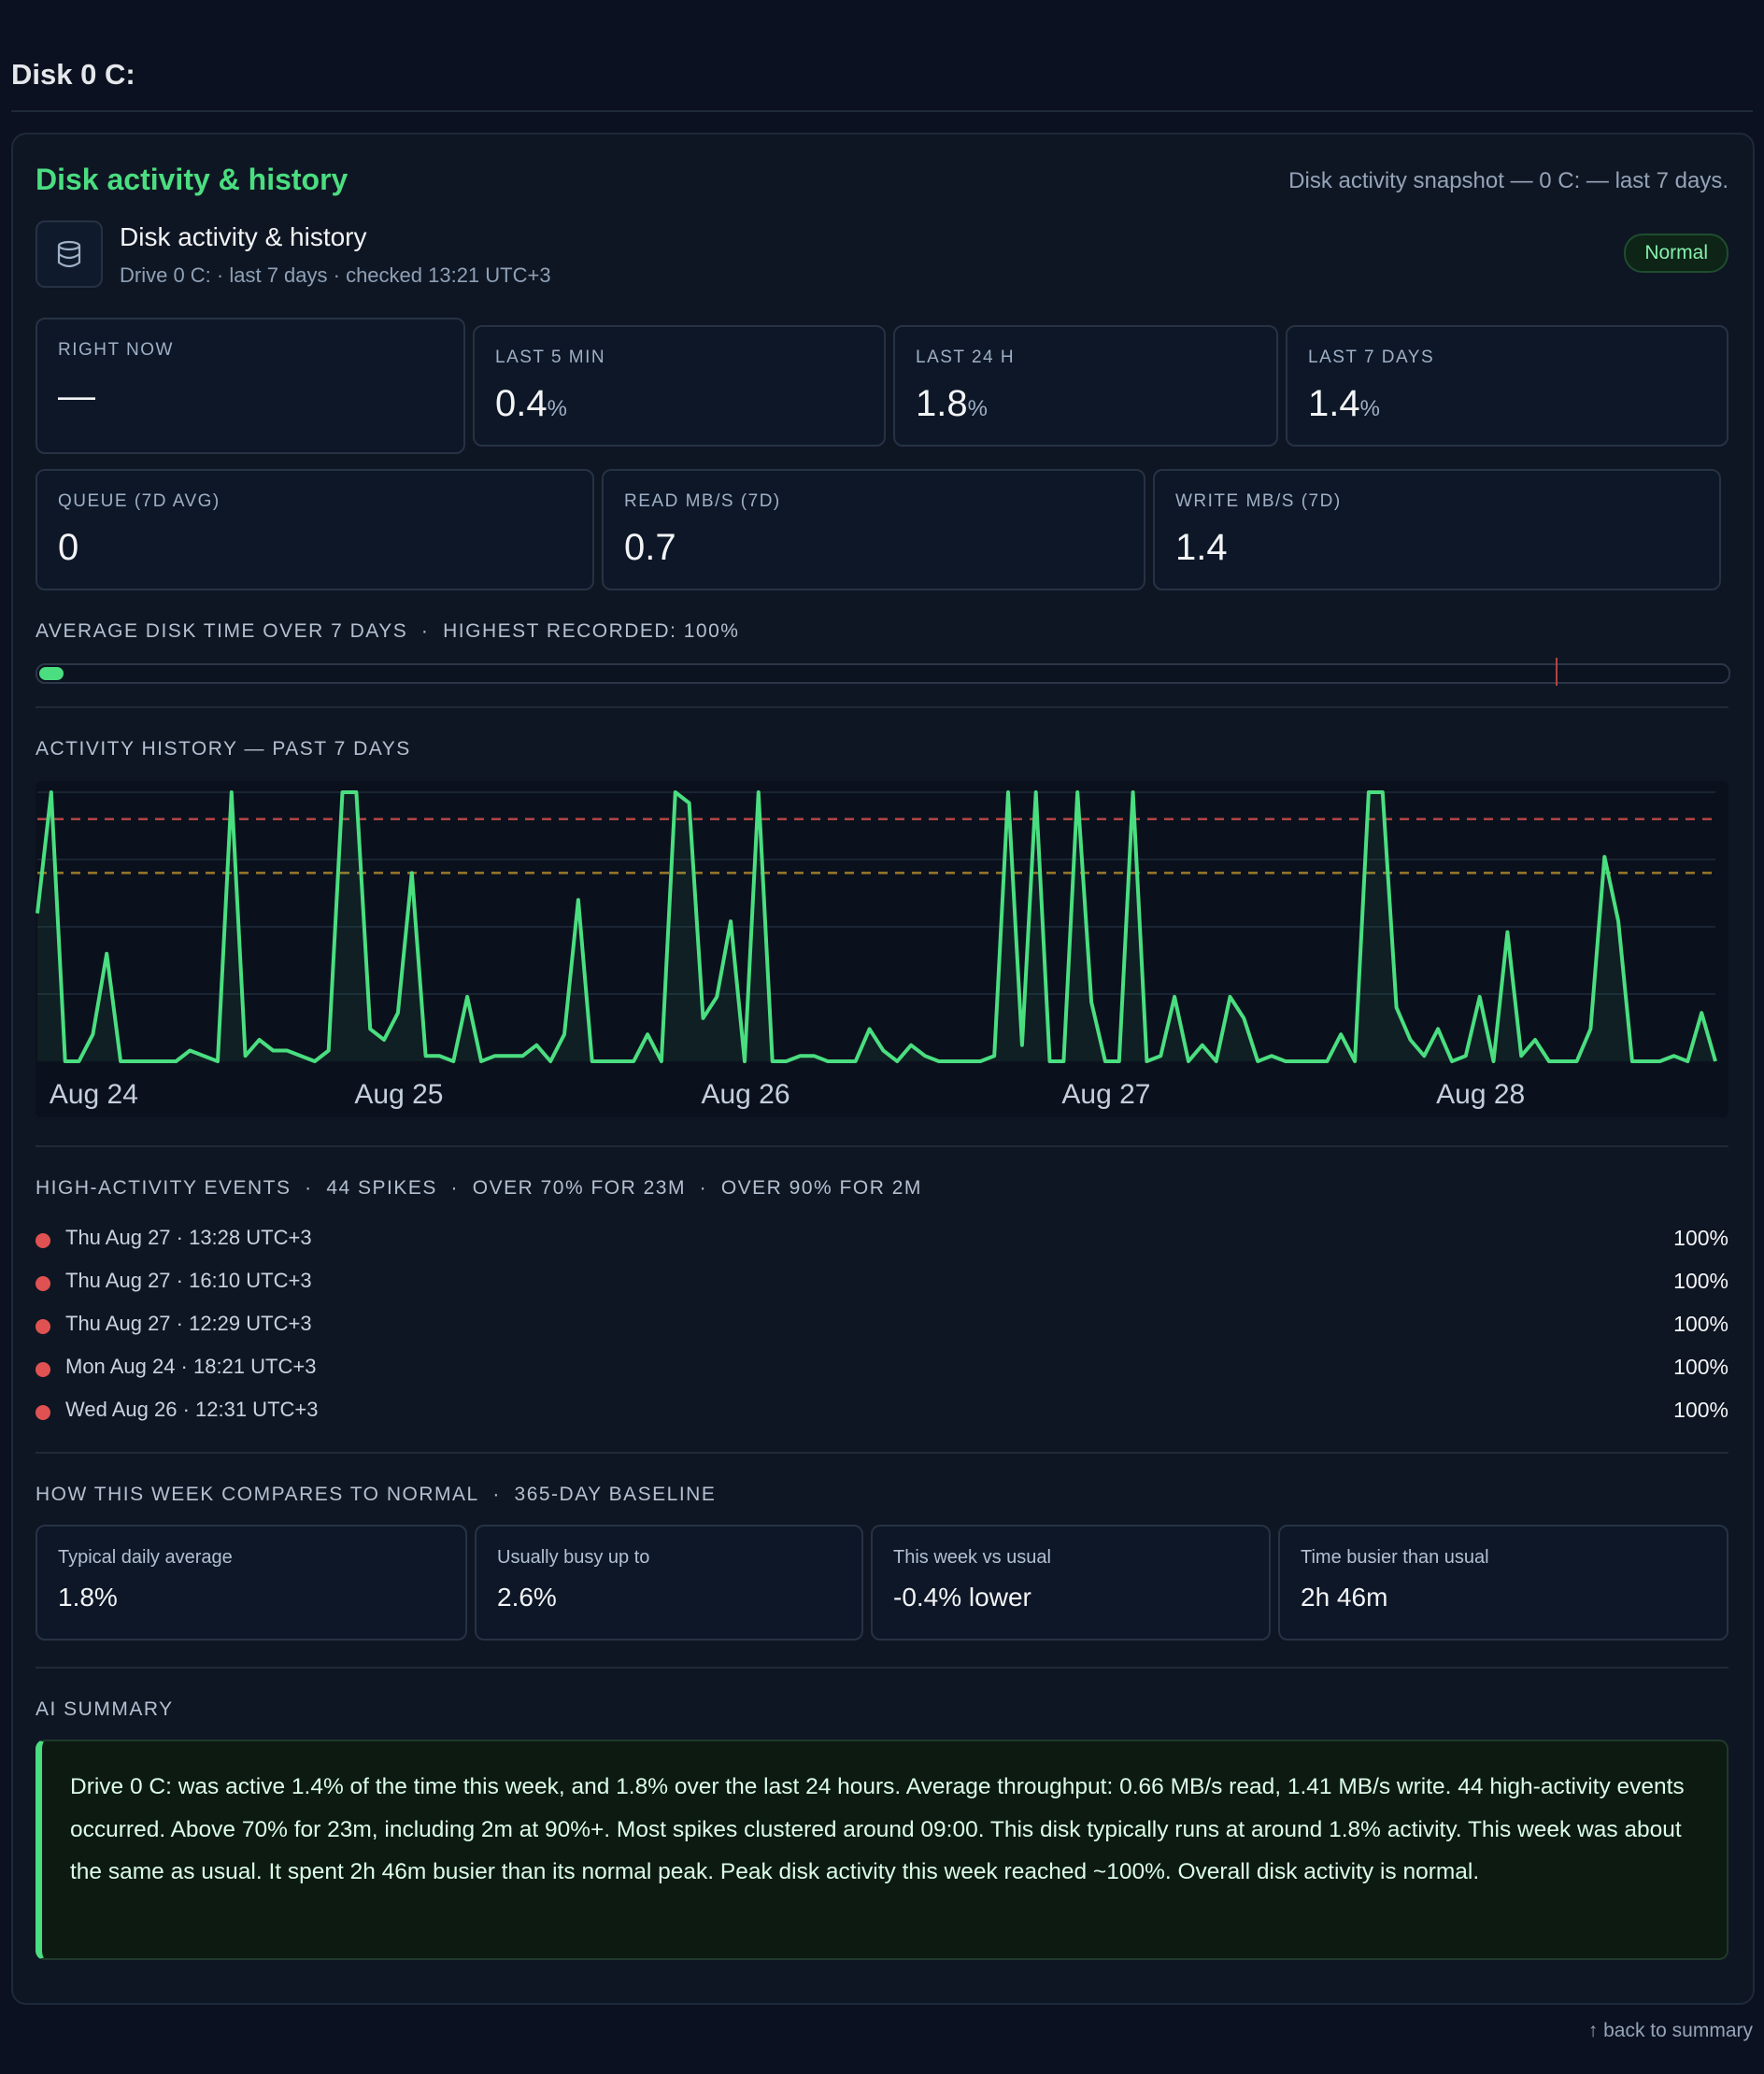 This screenshot has width=1764, height=2074. I want to click on status-badge: Normal, so click(1676, 254).